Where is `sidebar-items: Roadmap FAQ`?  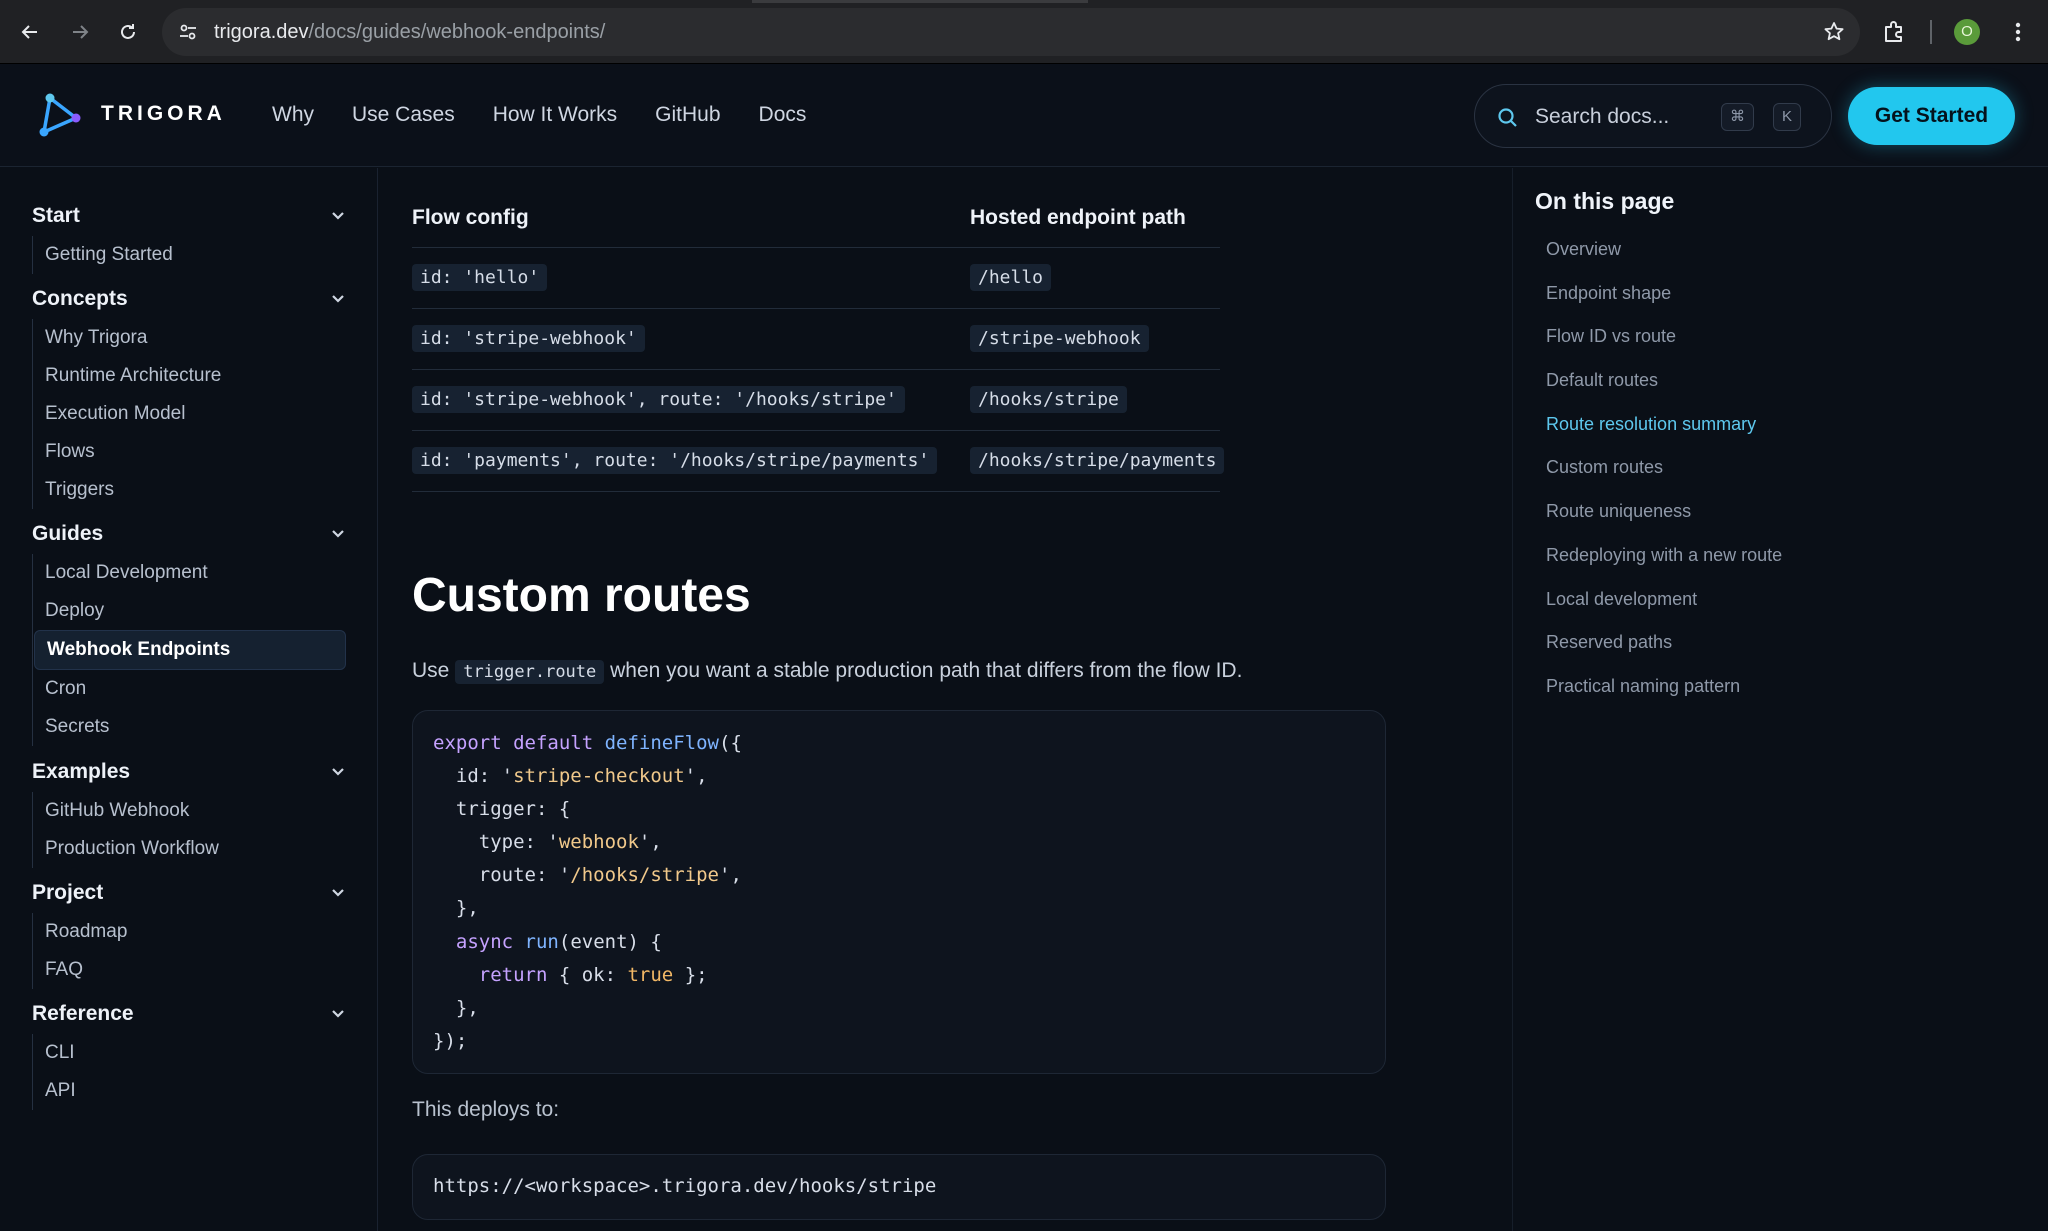 sidebar-items: Roadmap FAQ is located at coordinates (189, 951).